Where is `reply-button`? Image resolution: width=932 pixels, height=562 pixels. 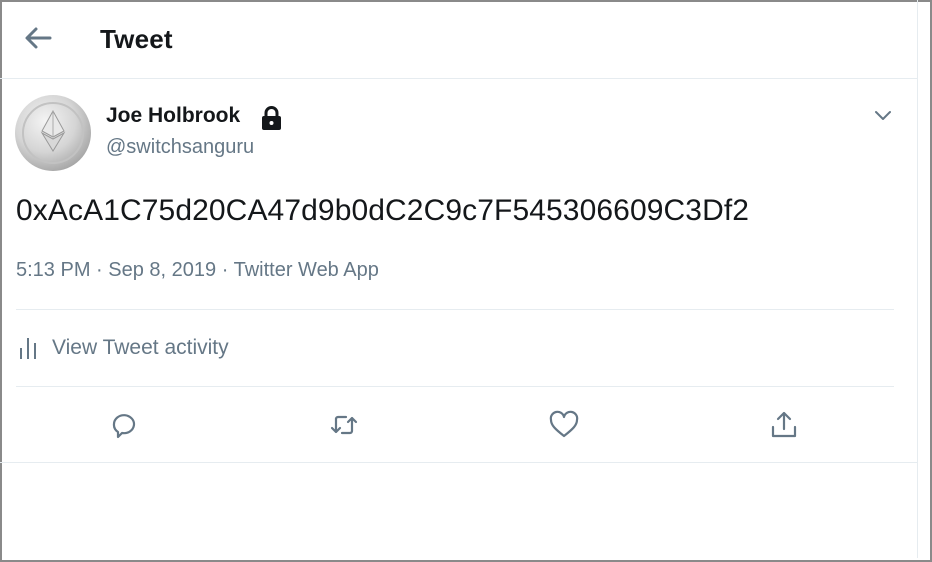
reply-button is located at coordinates (124, 425).